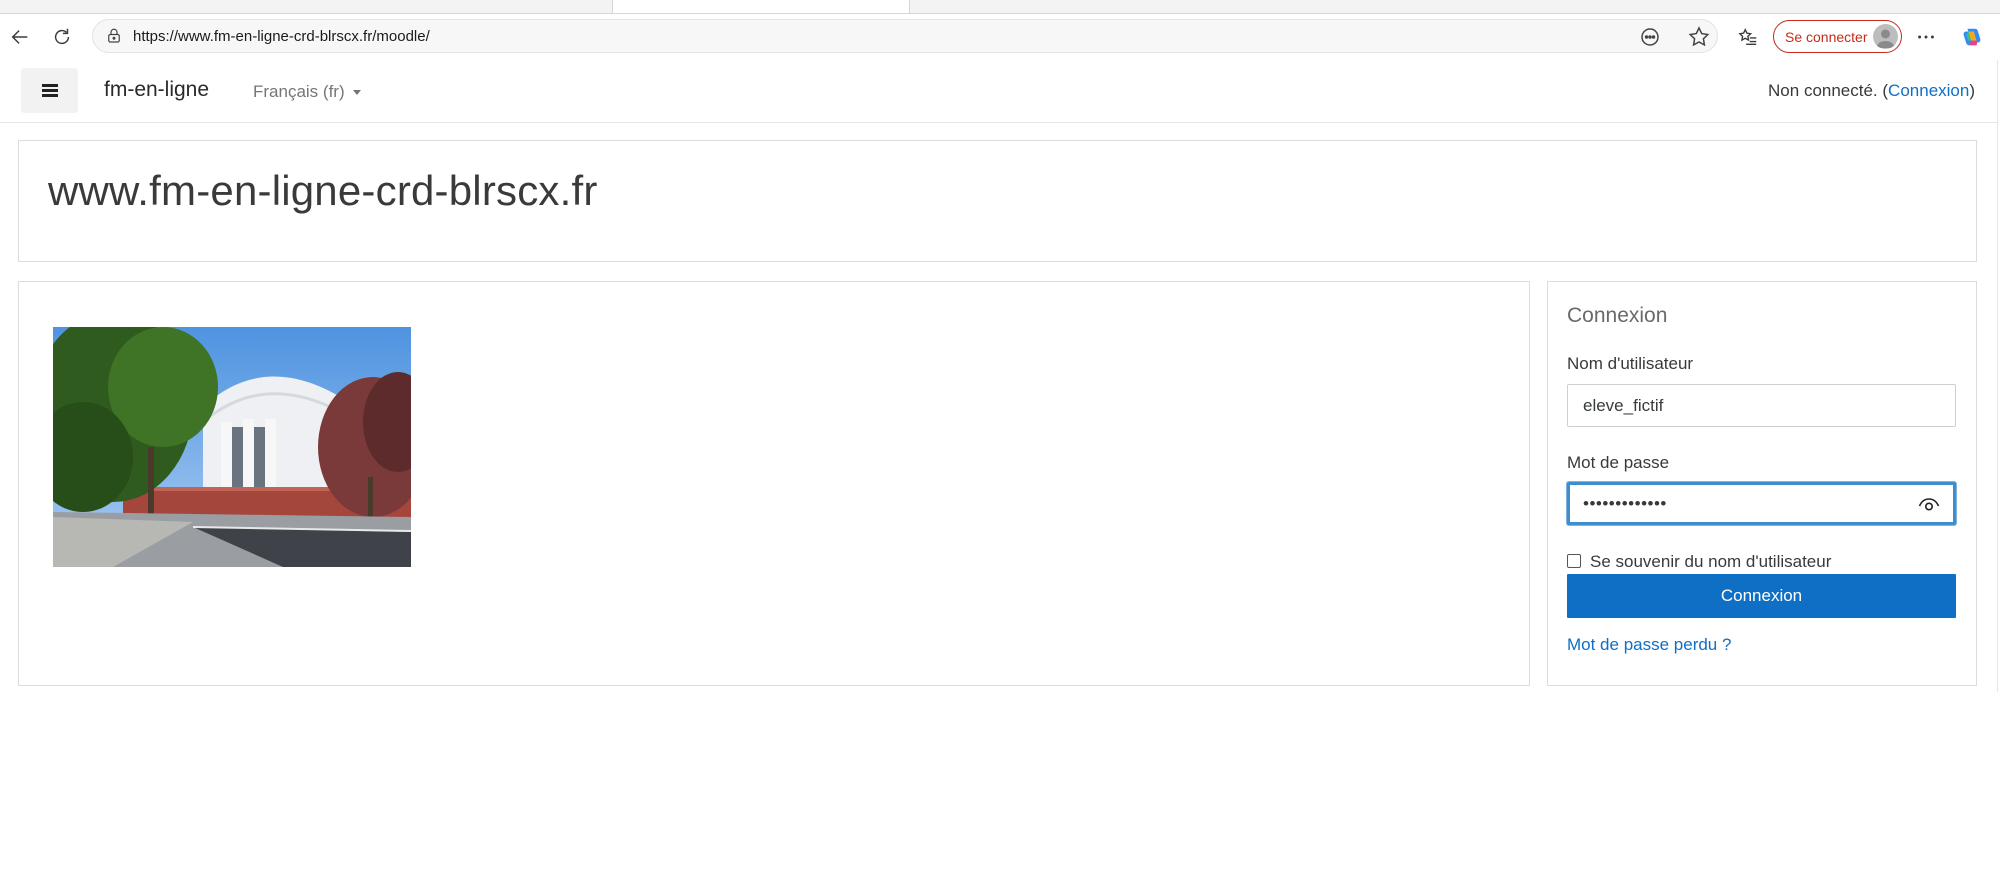  Describe the element at coordinates (114, 36) in the screenshot. I see `lock-icon` at that location.